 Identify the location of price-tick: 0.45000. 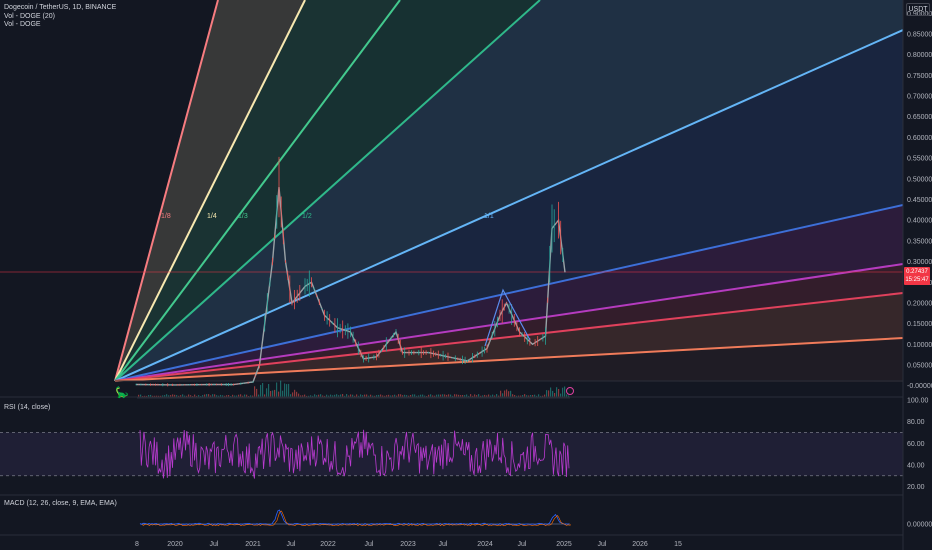
(919, 200).